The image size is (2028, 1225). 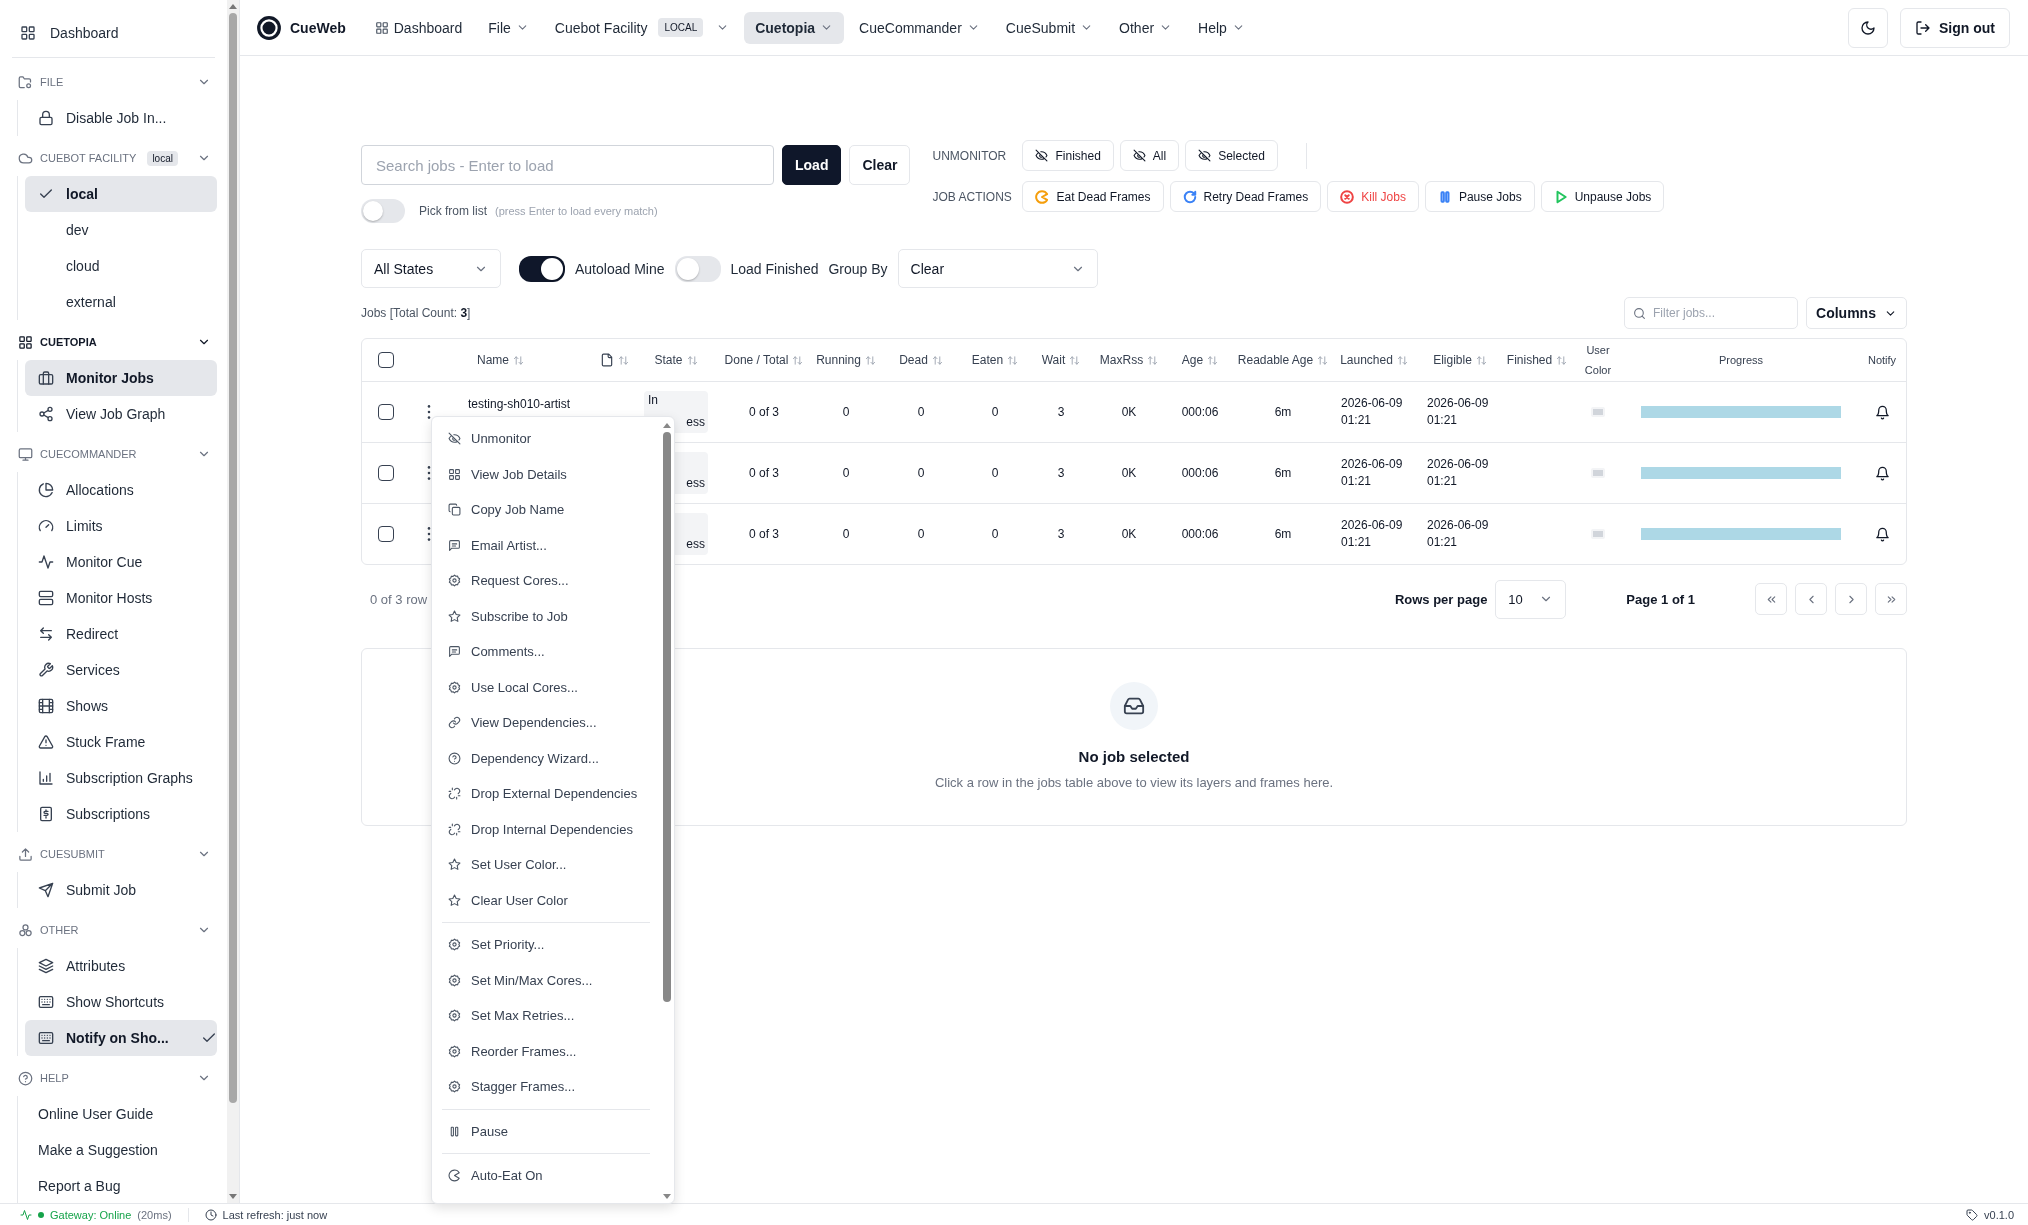 What do you see at coordinates (997, 268) in the screenshot?
I see `group-by-select: Clear` at bounding box center [997, 268].